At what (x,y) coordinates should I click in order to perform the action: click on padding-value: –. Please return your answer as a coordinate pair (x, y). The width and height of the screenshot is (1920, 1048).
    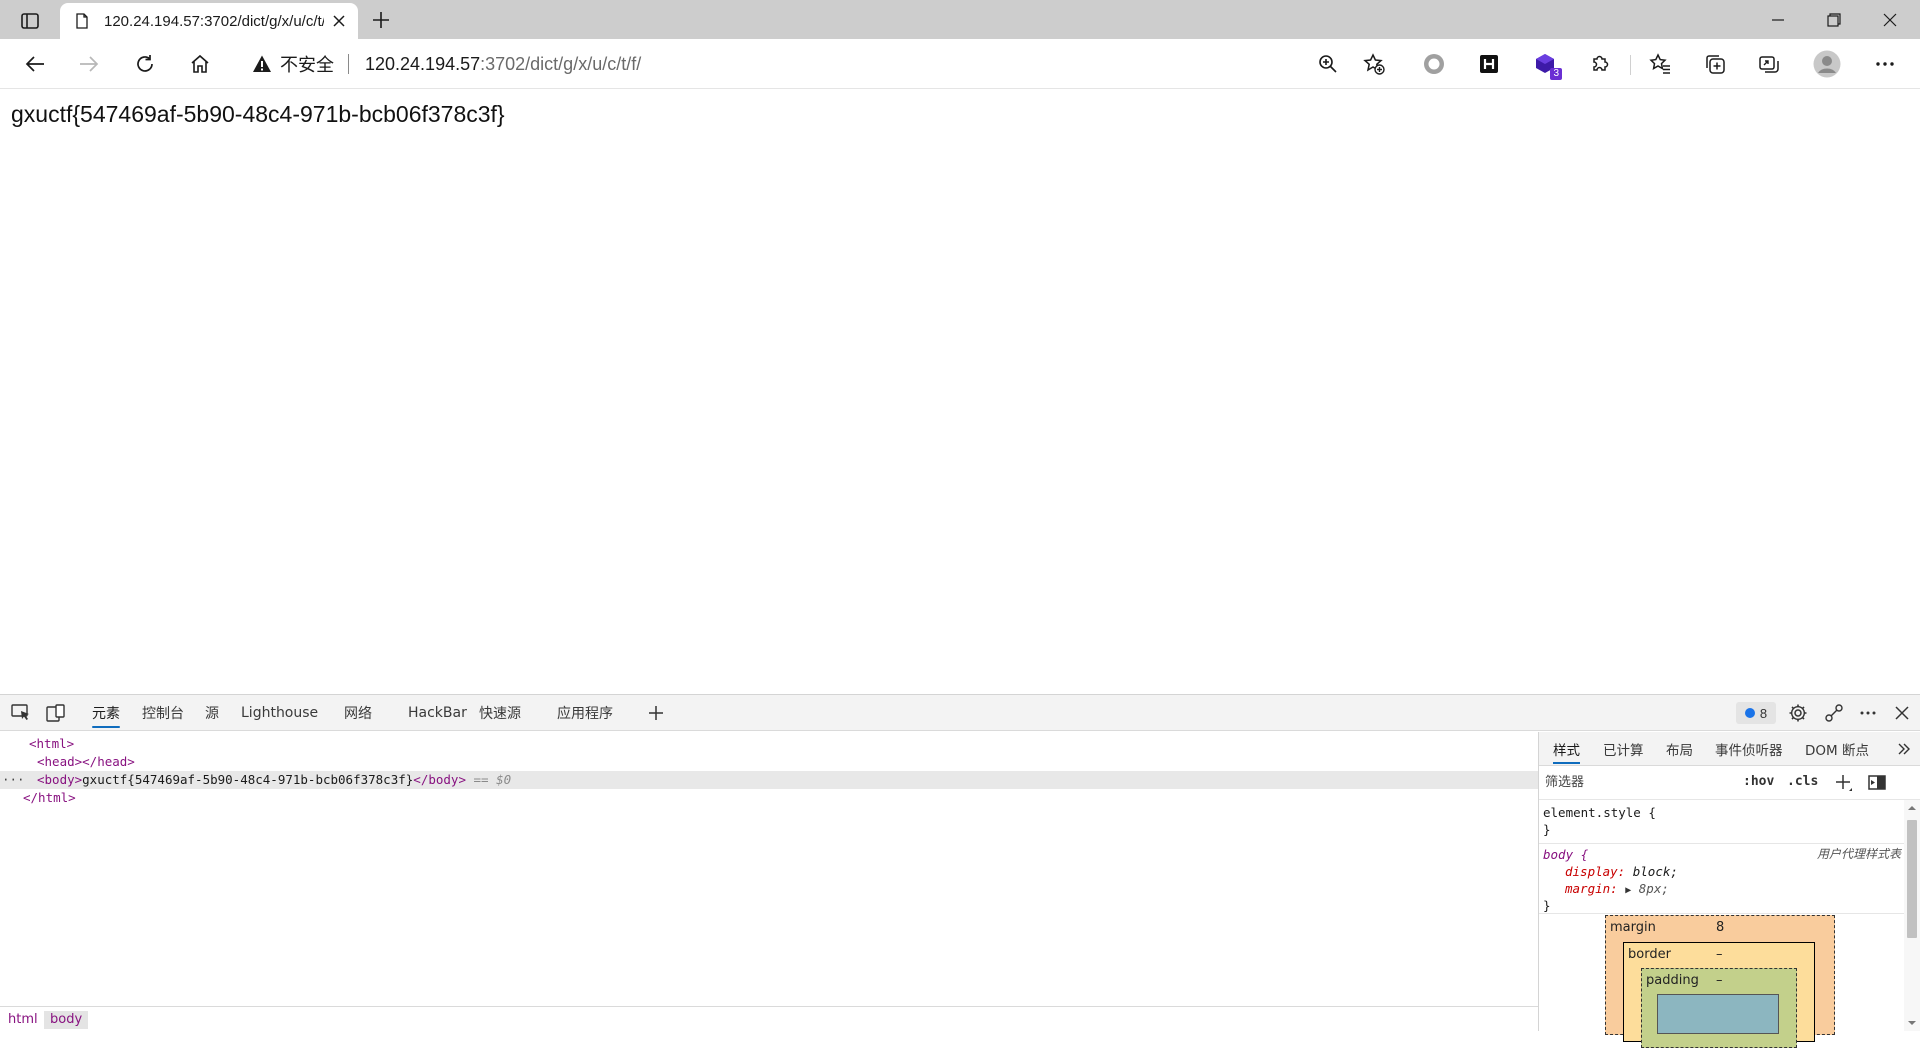
    Looking at the image, I should click on (1719, 980).